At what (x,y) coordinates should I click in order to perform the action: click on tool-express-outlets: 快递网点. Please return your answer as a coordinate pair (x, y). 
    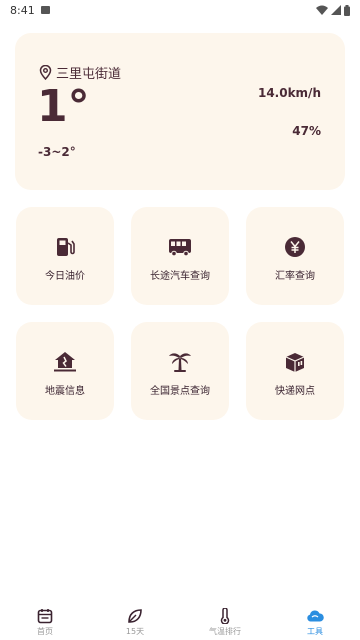
    Looking at the image, I should click on (295, 371).